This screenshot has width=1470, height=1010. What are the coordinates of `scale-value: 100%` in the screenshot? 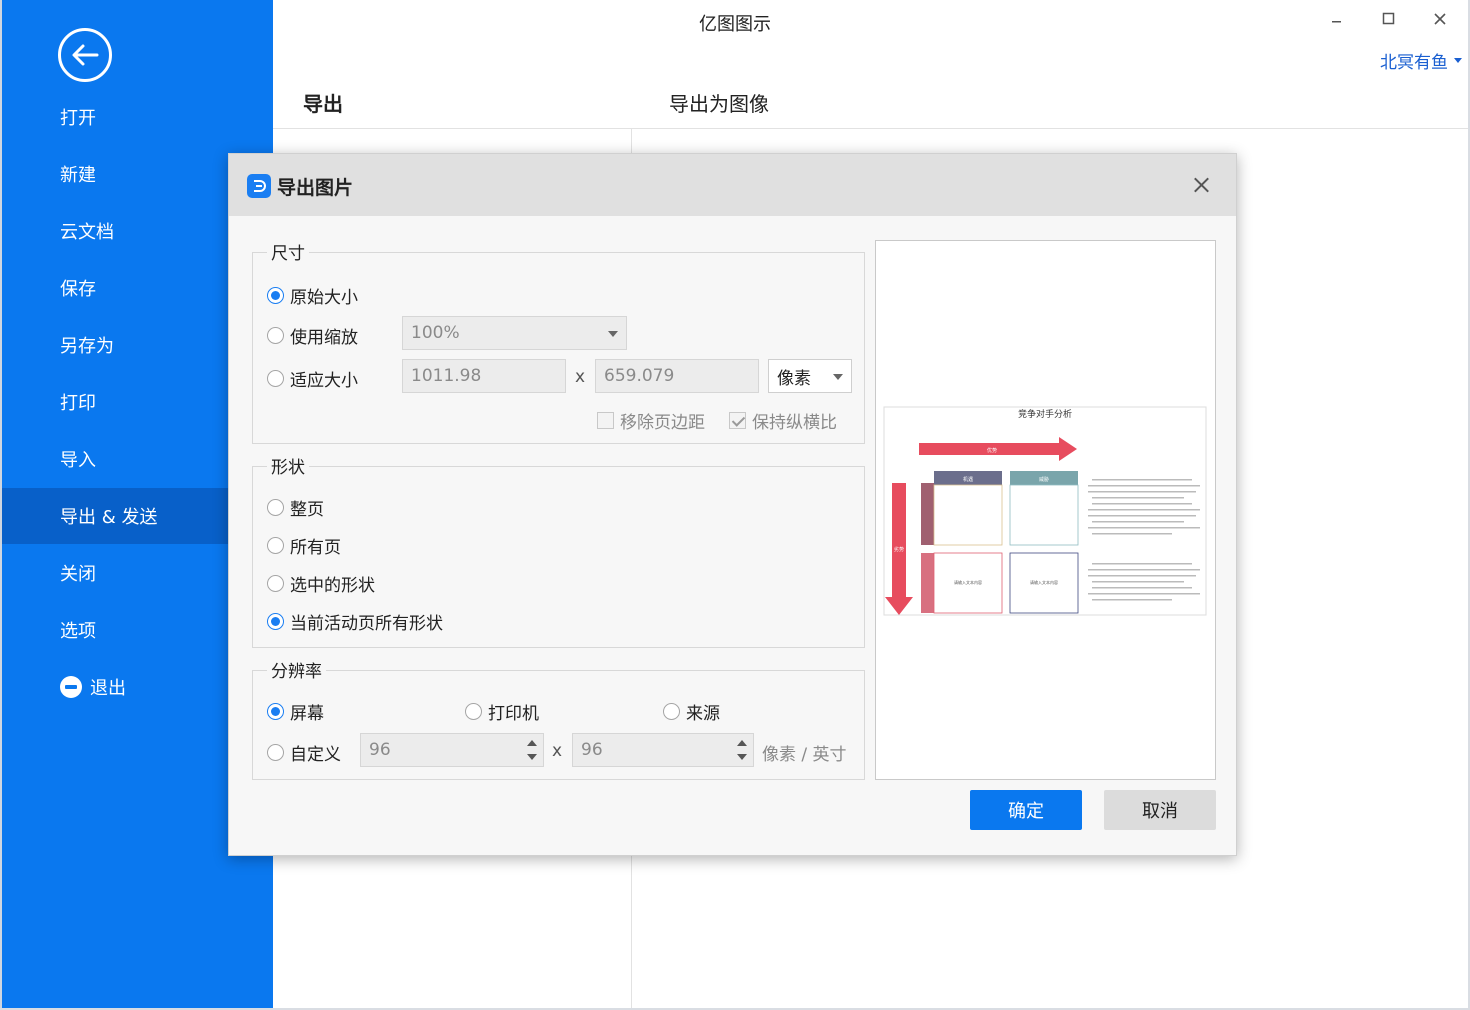 It's located at (435, 333).